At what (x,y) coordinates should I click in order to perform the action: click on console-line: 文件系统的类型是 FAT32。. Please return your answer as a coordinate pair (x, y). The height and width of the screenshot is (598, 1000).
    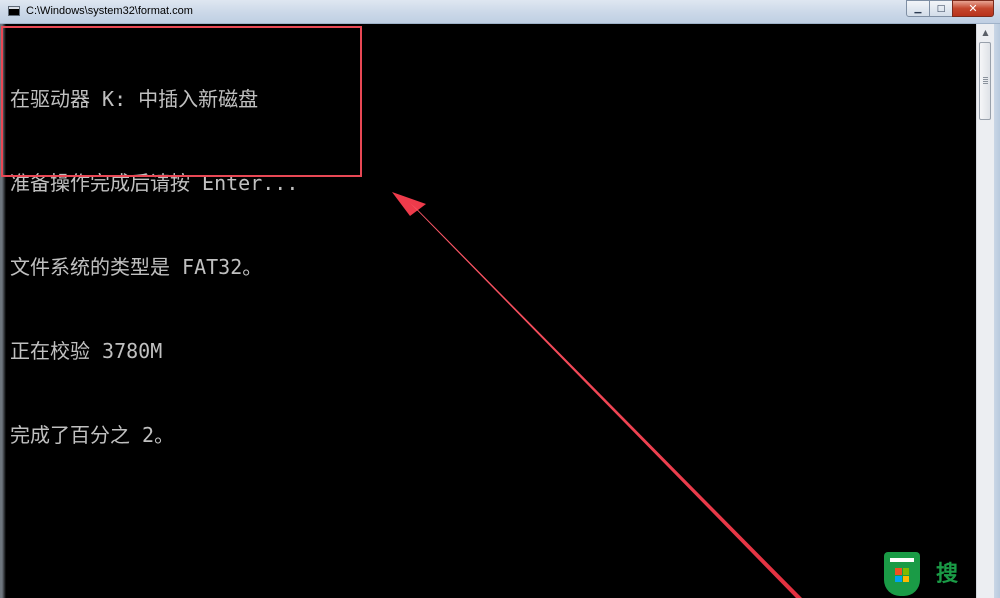
    Looking at the image, I should click on (136, 267).